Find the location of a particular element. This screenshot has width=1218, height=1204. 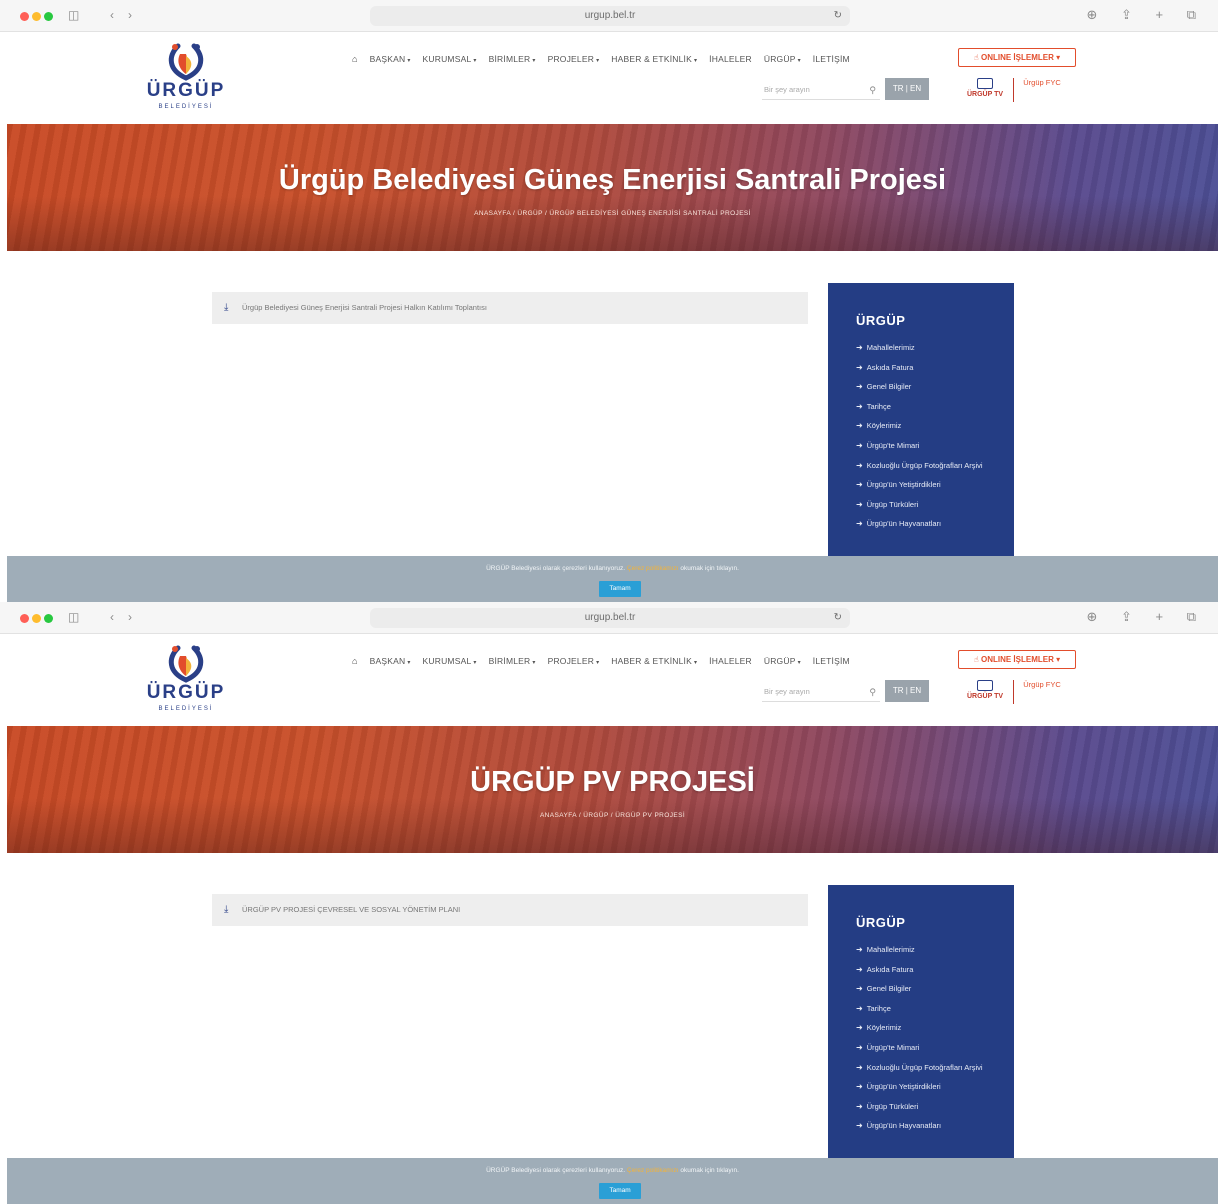

tv-icon is located at coordinates (985, 685).